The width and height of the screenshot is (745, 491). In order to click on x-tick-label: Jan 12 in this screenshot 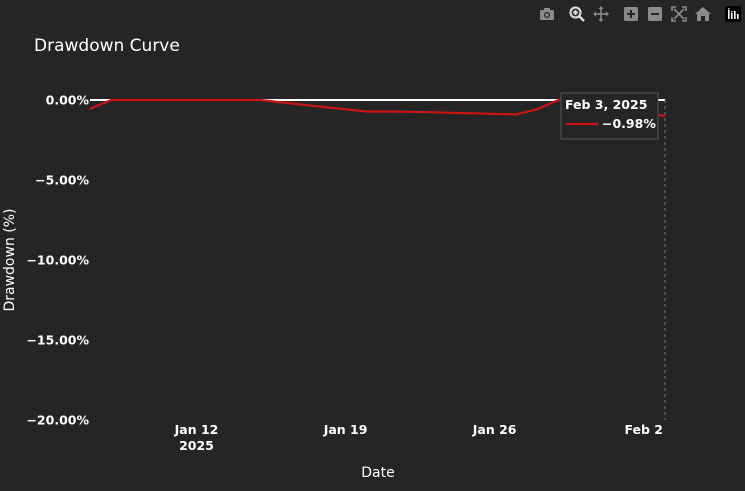, I will do `click(196, 429)`.